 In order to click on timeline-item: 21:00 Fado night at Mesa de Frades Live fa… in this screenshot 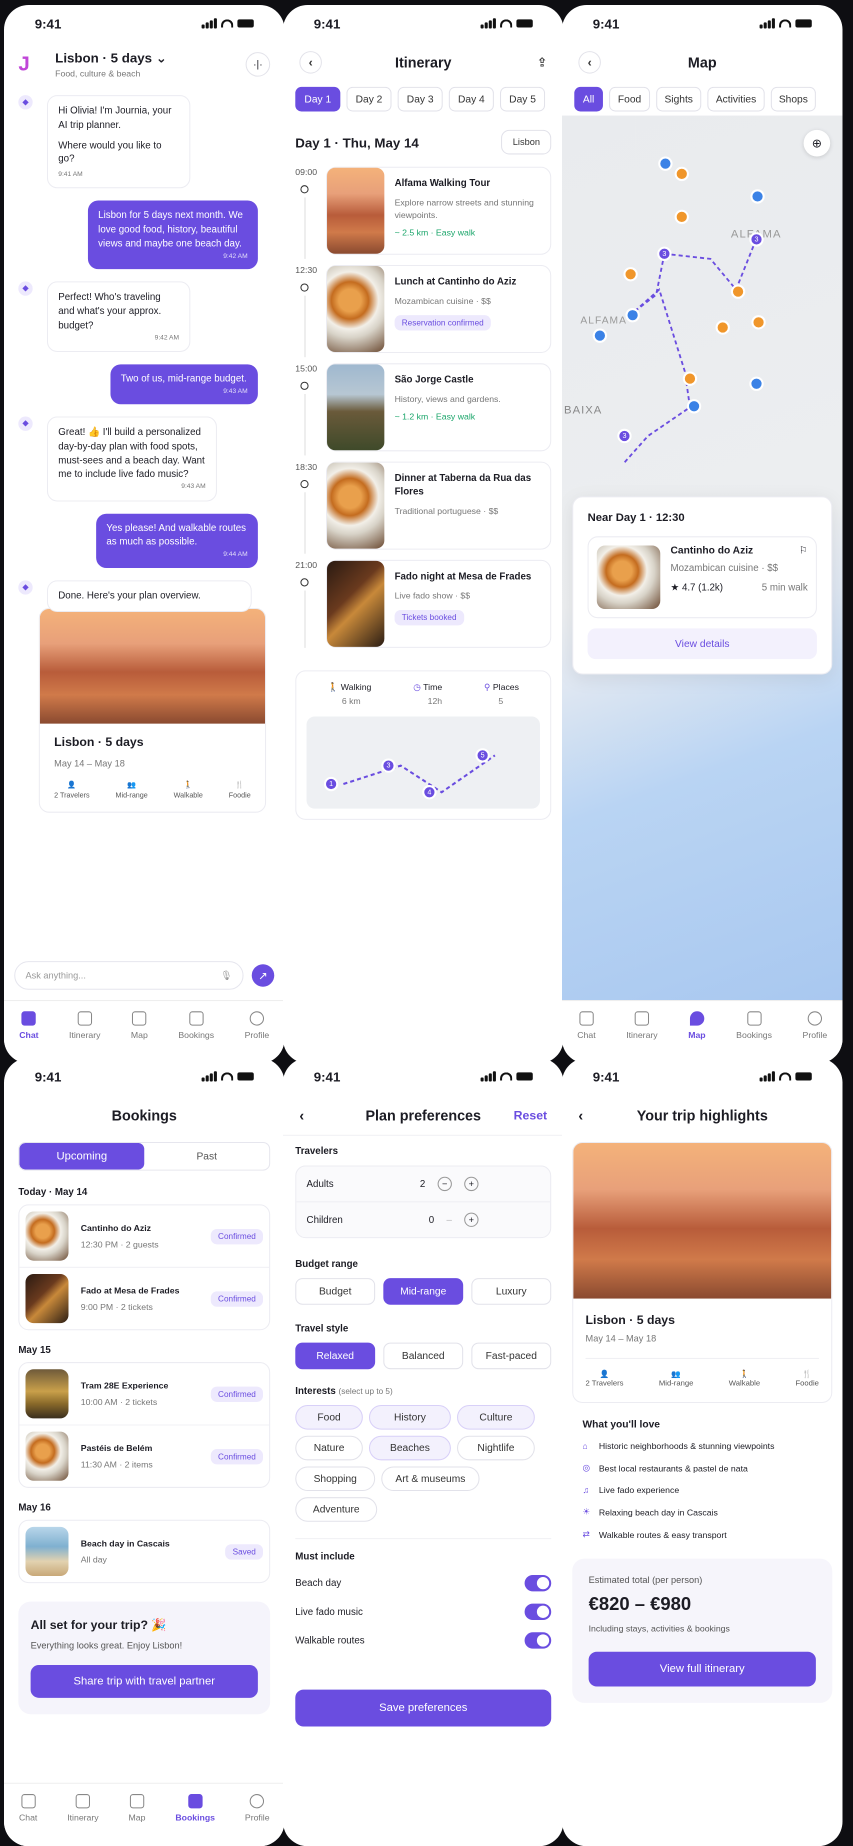, I will do `click(423, 606)`.